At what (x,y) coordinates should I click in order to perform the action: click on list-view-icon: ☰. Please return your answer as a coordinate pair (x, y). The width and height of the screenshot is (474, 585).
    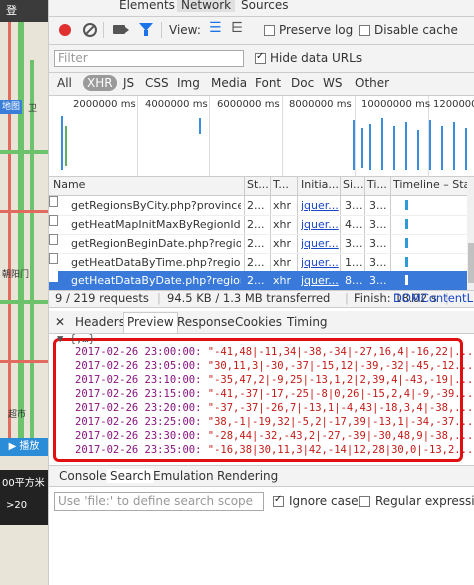
    Looking at the image, I should click on (215, 28).